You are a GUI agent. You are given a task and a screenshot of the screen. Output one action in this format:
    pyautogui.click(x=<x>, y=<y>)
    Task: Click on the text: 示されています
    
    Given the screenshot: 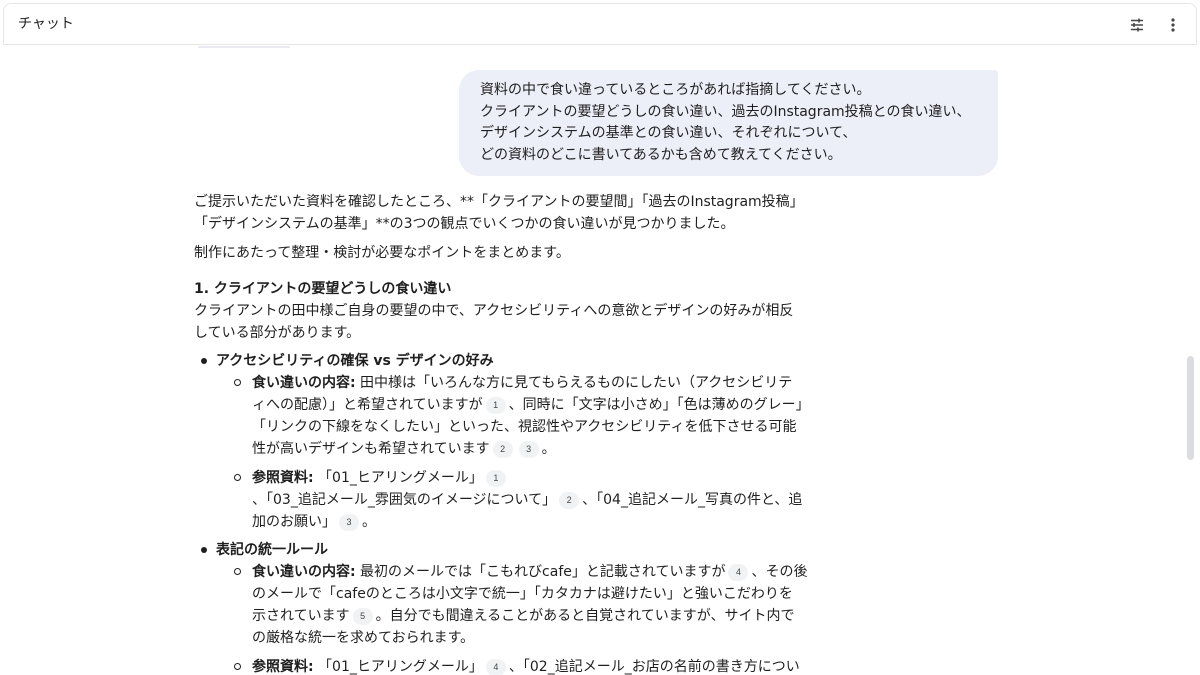 What is the action you would take?
    pyautogui.click(x=301, y=616)
    